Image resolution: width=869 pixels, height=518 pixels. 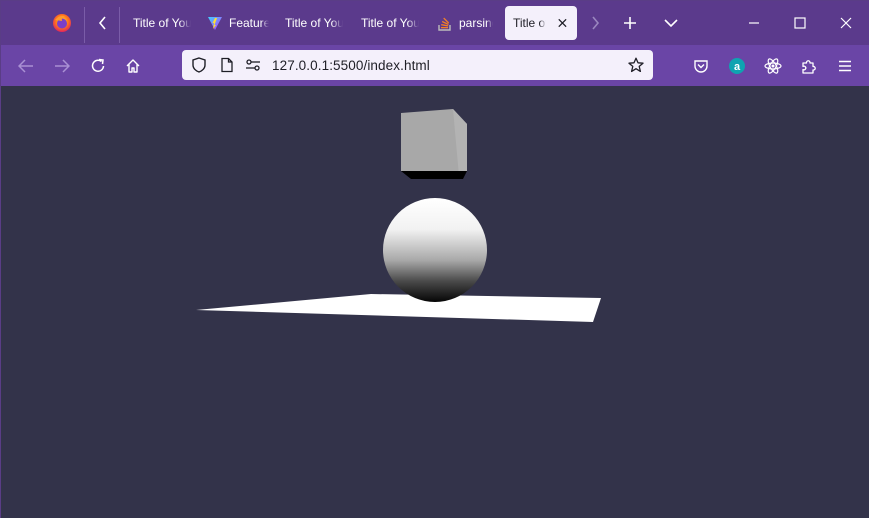 I want to click on tab-title-2: Title of Your, so click(x=314, y=23).